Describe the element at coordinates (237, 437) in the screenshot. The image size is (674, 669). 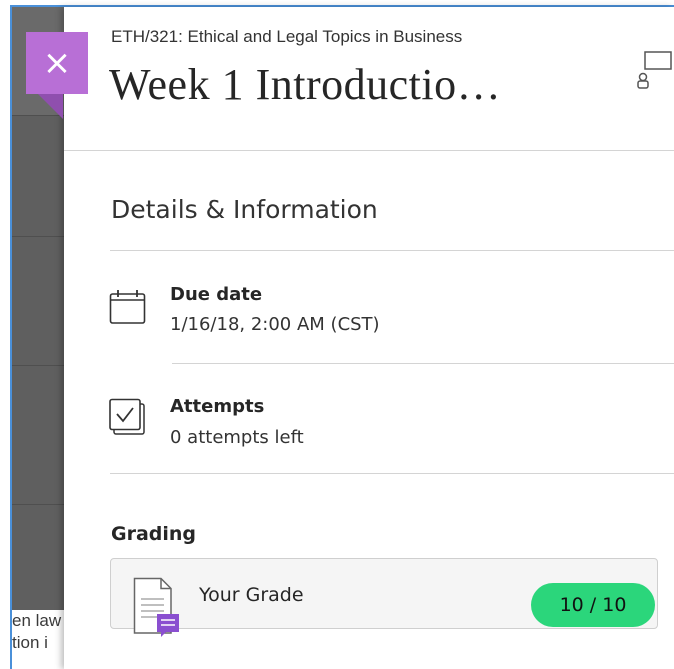
I see `attempts-value: 0 attempts left` at that location.